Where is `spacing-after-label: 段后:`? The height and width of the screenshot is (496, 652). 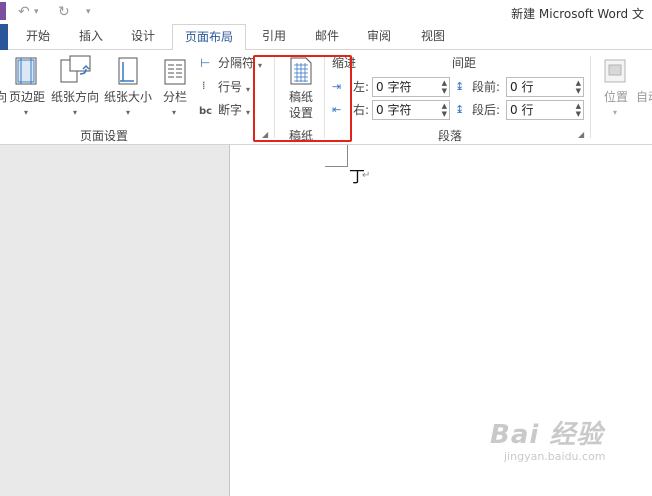
spacing-after-label: 段后: is located at coordinates (486, 110).